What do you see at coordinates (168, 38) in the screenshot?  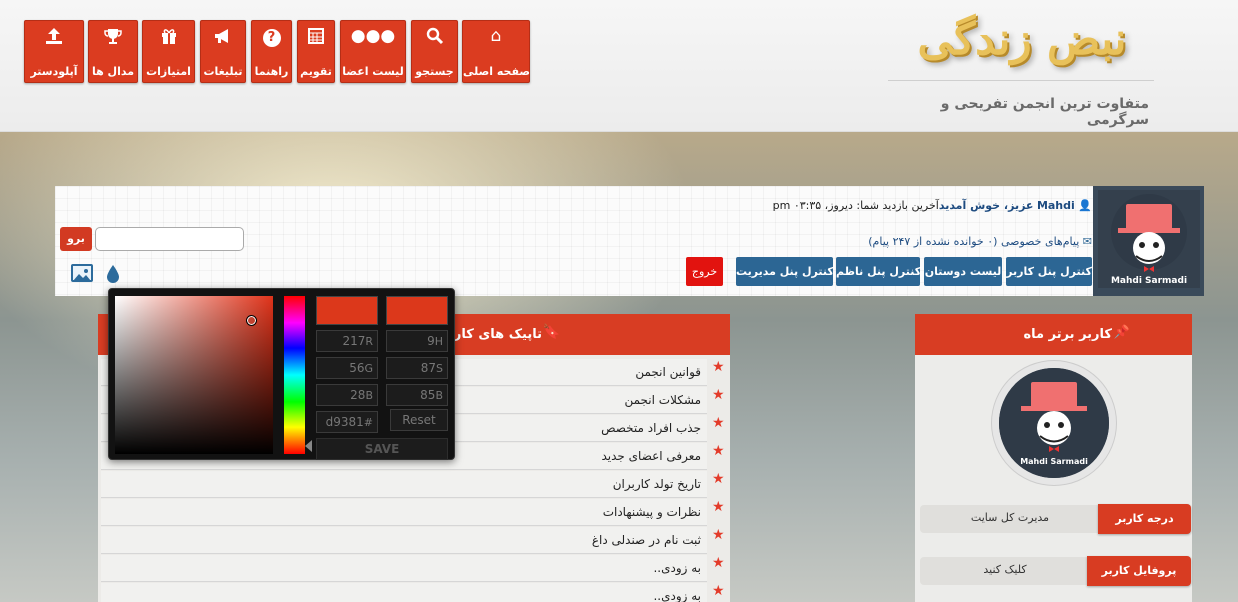 I see `gift-icon` at bounding box center [168, 38].